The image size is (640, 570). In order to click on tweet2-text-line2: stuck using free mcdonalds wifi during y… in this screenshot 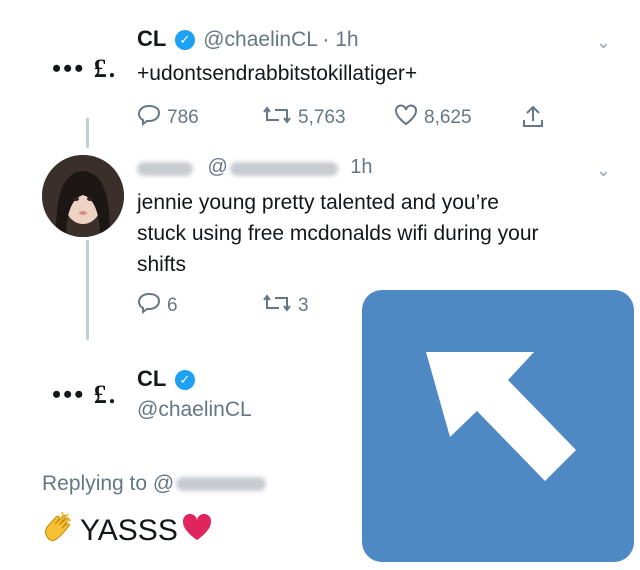, I will do `click(338, 233)`.